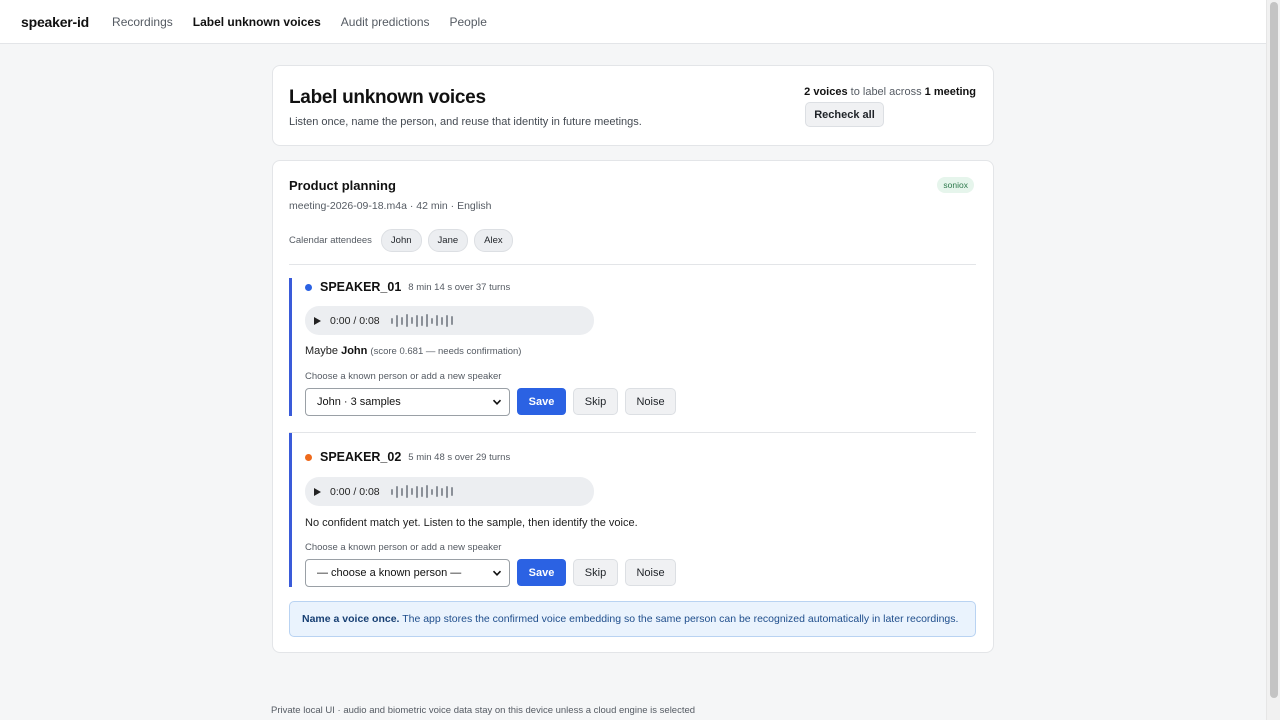 The width and height of the screenshot is (1280, 720). Describe the element at coordinates (407, 402) in the screenshot. I see `person-select: John · 3 samples` at that location.